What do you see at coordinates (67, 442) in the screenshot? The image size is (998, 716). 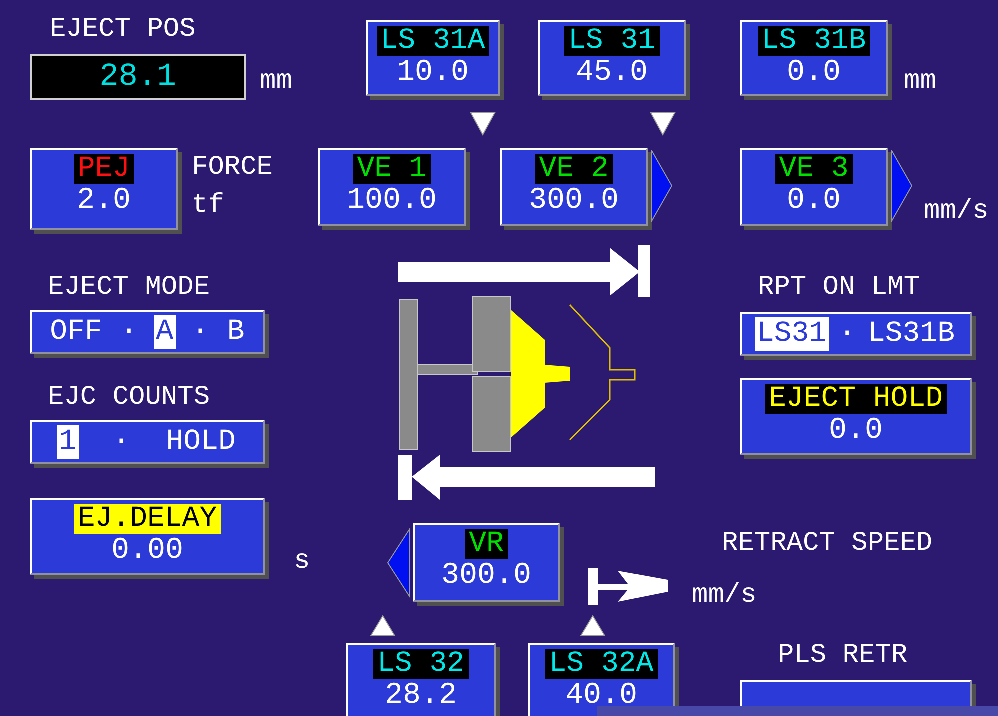 I see `option-item: 1` at bounding box center [67, 442].